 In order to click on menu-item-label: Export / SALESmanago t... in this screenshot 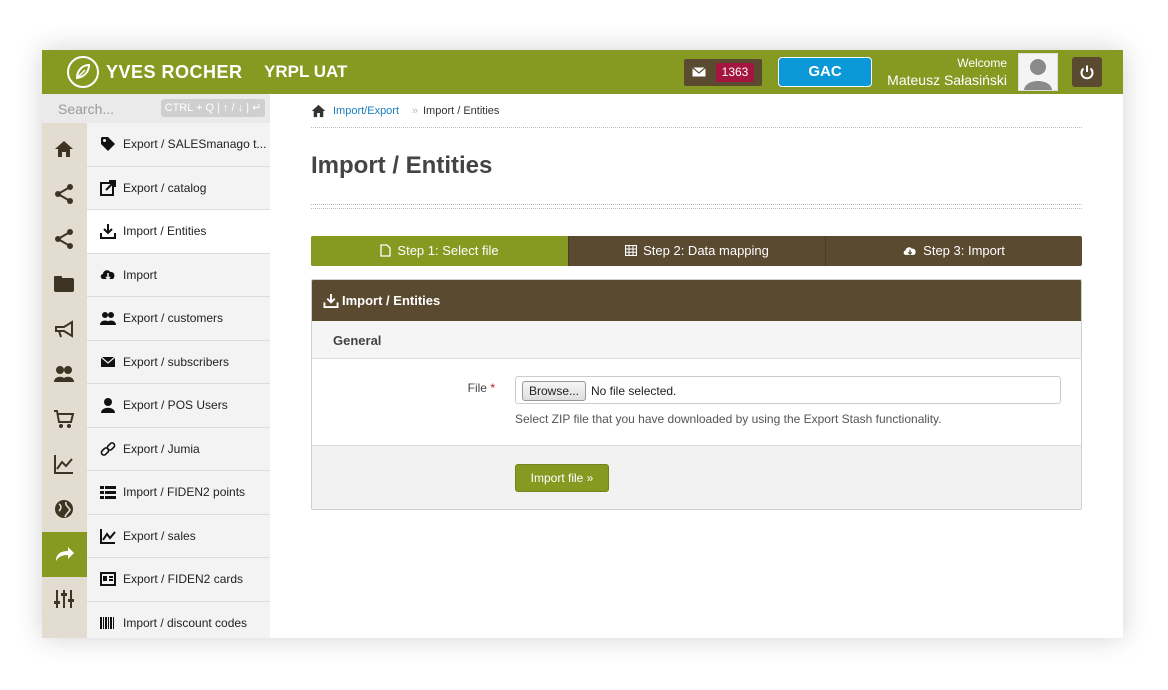, I will do `click(195, 144)`.